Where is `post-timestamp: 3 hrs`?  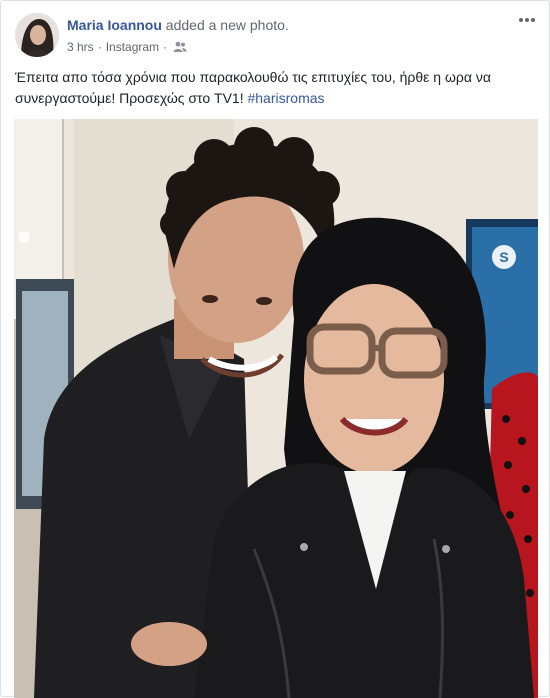 post-timestamp: 3 hrs is located at coordinates (80, 47).